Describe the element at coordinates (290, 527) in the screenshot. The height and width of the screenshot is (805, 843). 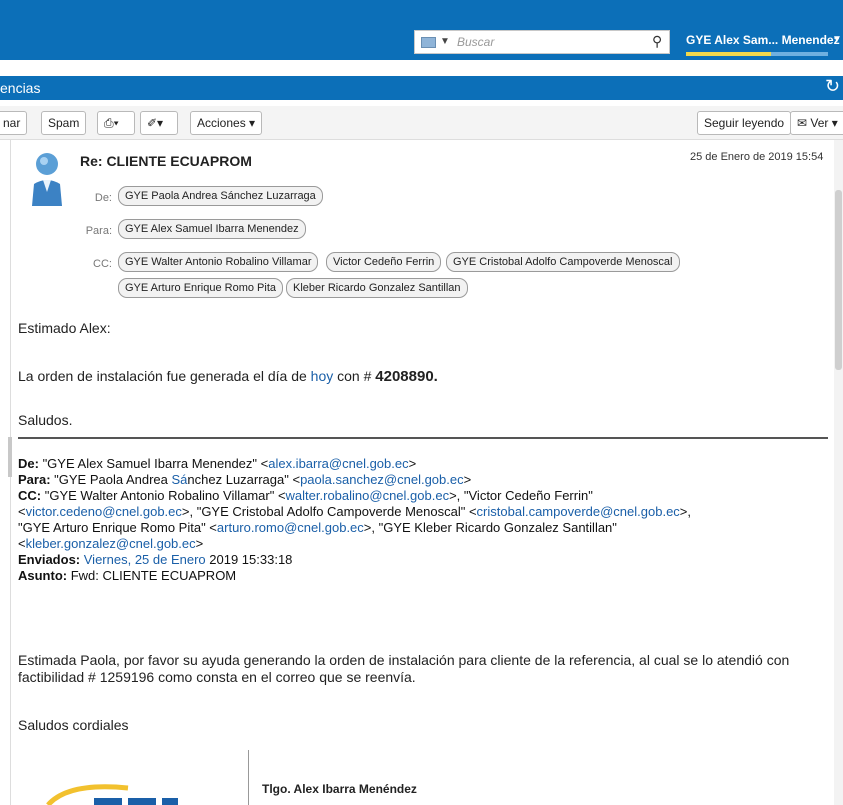
I see `email-link: arturo.romo@cnel.gob.ec` at that location.